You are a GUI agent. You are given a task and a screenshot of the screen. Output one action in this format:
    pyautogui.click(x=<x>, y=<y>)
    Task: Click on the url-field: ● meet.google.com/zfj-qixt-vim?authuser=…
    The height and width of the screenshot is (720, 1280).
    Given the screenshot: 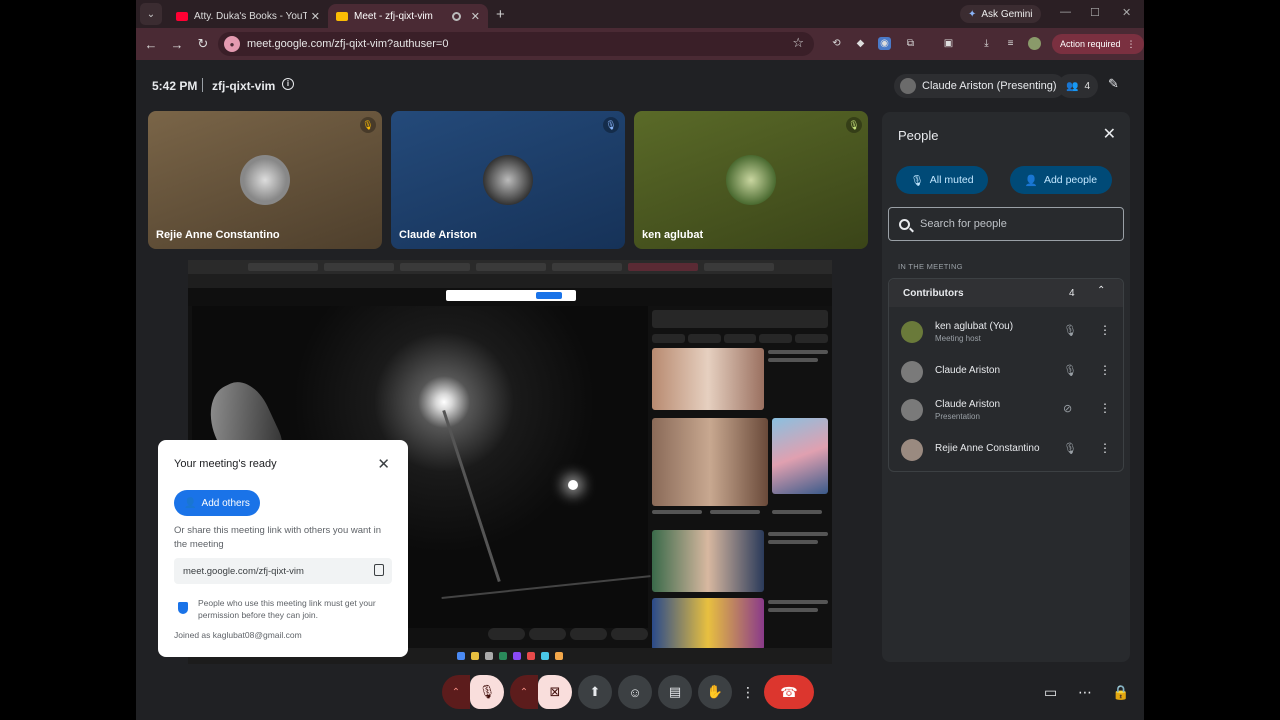 What is the action you would take?
    pyautogui.click(x=516, y=44)
    